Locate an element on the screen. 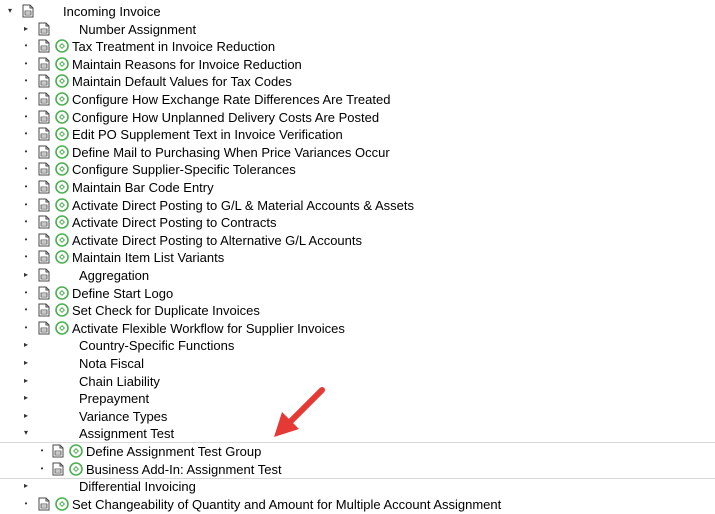 Image resolution: width=715 pixels, height=514 pixels. tree-node: ▸ Country-Specific Functions is located at coordinates (357, 346).